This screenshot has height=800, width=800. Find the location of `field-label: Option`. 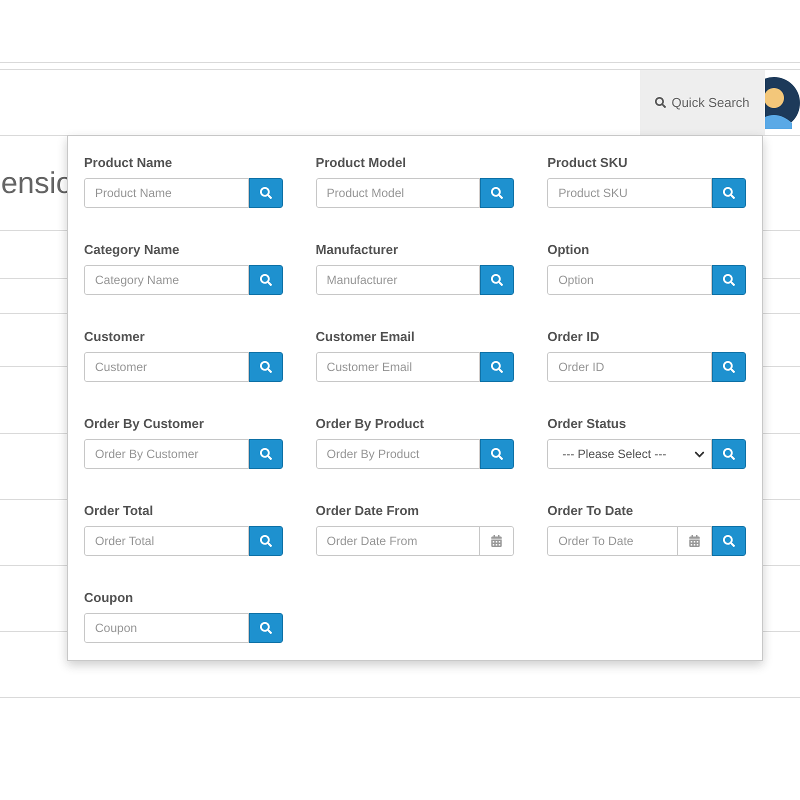

field-label: Option is located at coordinates (568, 250).